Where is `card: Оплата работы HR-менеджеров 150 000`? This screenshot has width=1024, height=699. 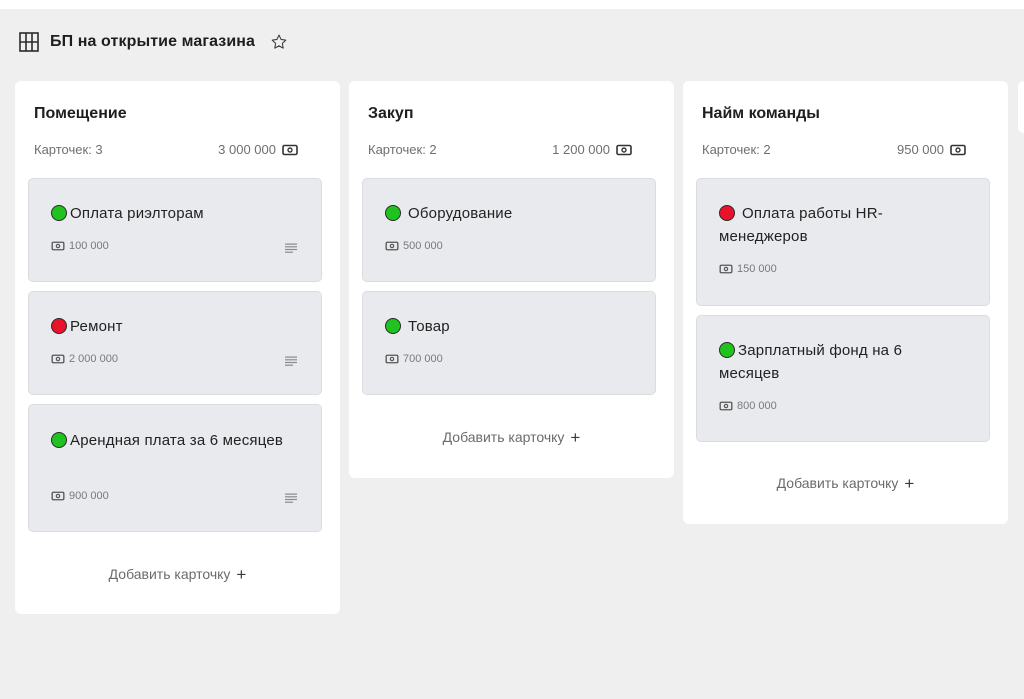 card: Оплата работы HR-менеджеров 150 000 is located at coordinates (843, 242).